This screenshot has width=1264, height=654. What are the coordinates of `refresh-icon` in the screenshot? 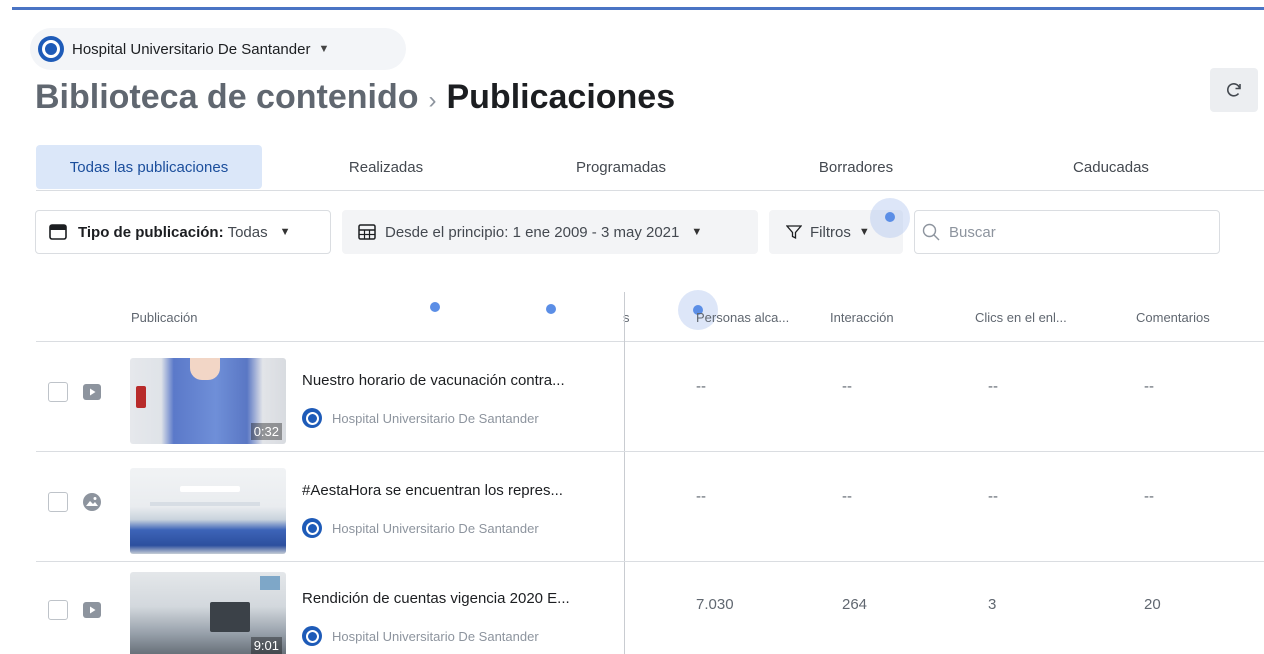 It's located at (1234, 90).